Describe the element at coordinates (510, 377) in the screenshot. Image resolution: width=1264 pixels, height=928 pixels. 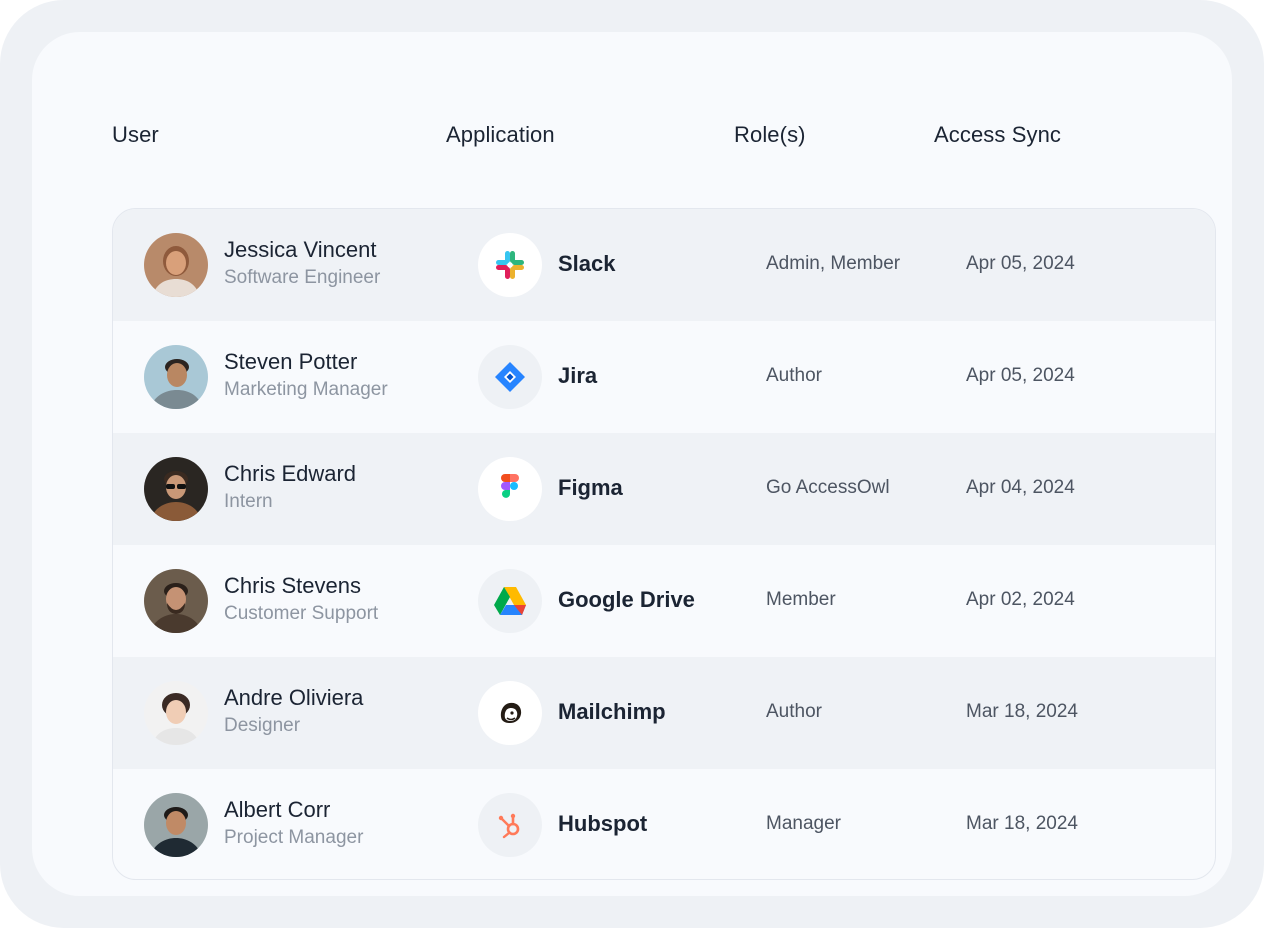
I see `jira-icon` at that location.